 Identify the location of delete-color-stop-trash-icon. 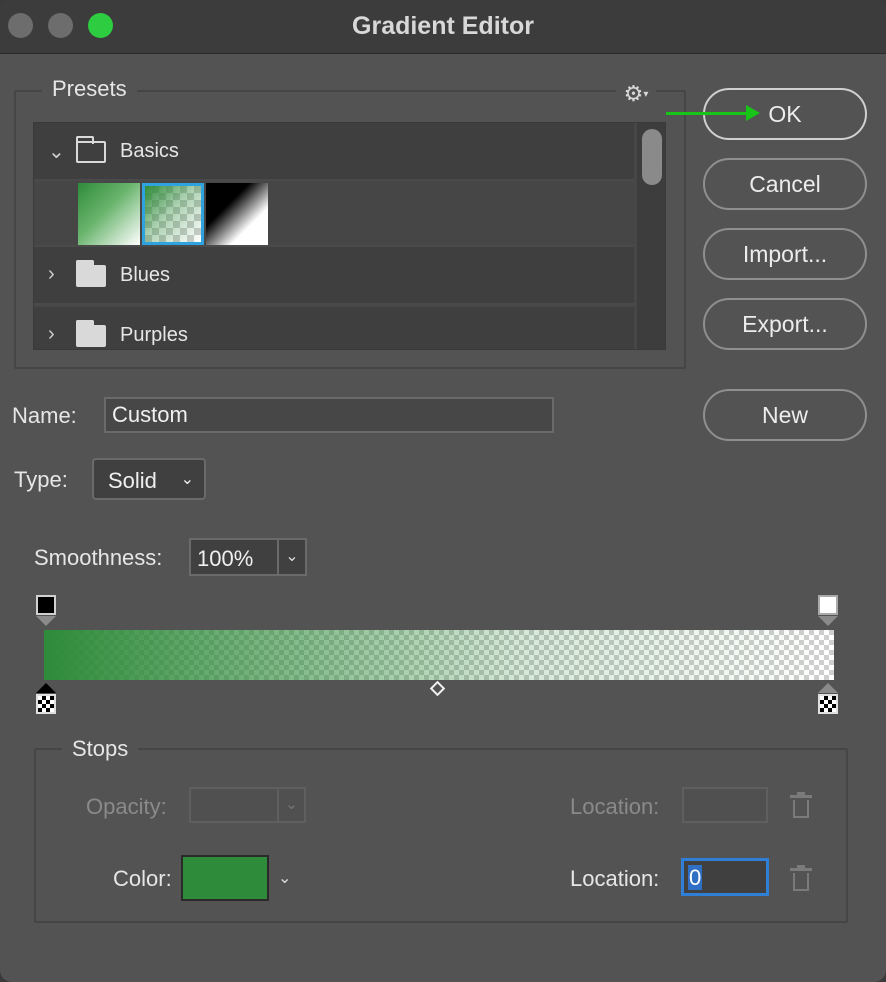
(801, 878).